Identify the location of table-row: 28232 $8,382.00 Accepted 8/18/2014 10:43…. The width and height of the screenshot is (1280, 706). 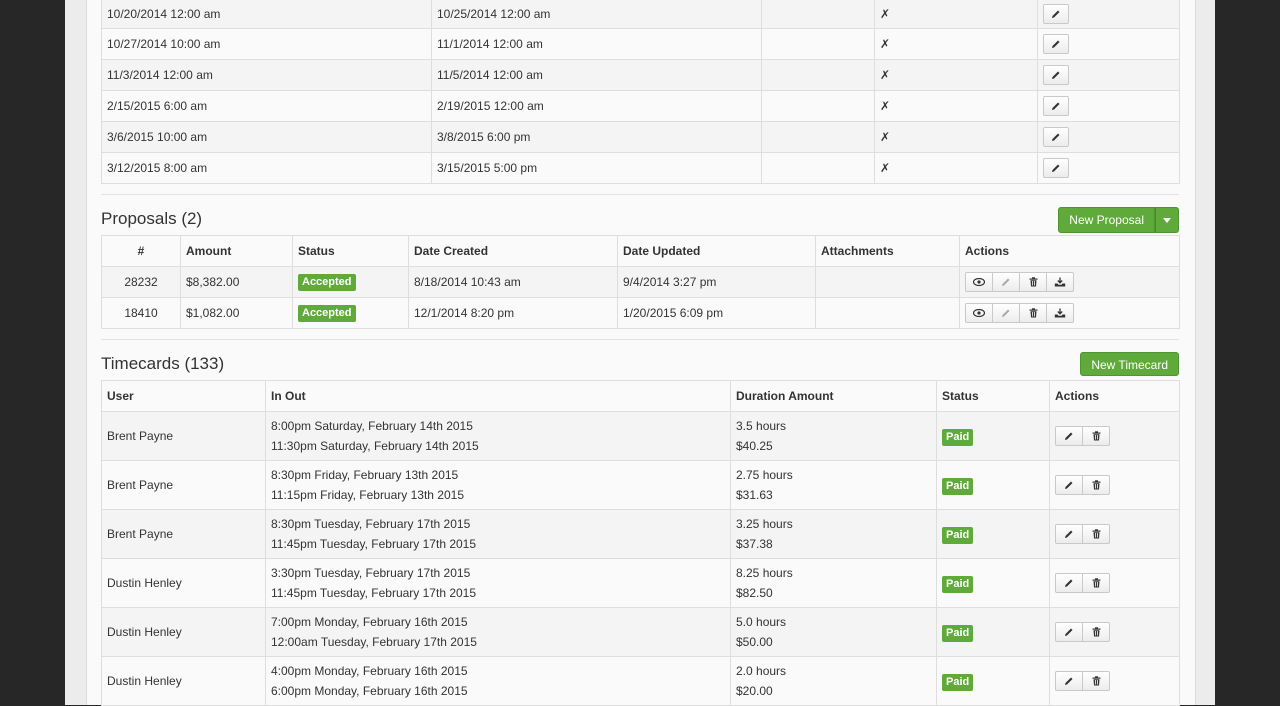
(640, 282).